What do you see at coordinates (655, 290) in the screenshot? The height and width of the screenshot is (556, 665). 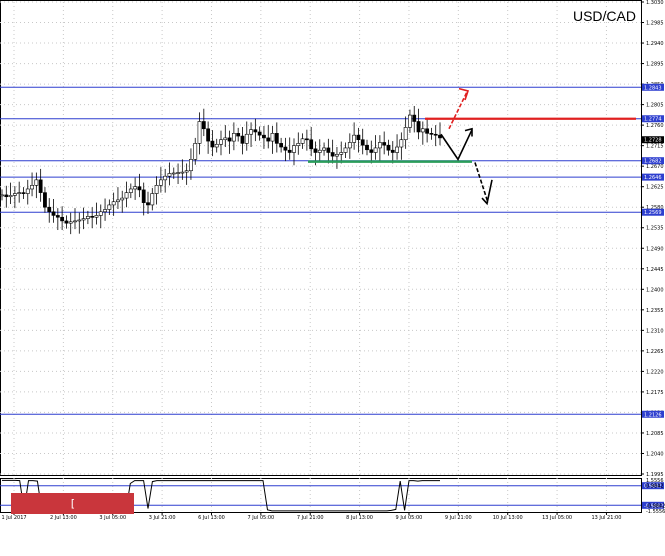 I see `y-tick-label: 1.2400` at bounding box center [655, 290].